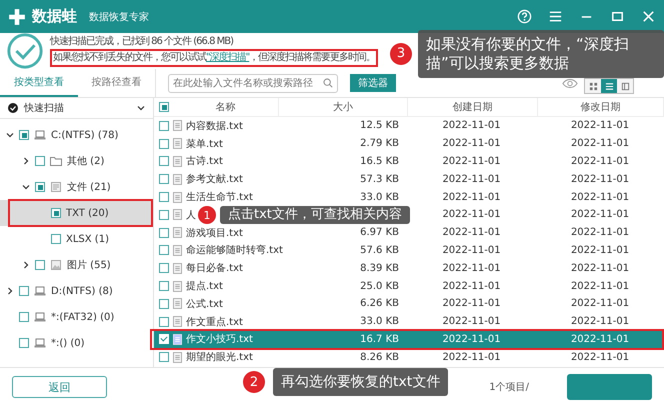  What do you see at coordinates (84, 135) in the screenshot?
I see `tree-label: C:(NTFS) (78)` at bounding box center [84, 135].